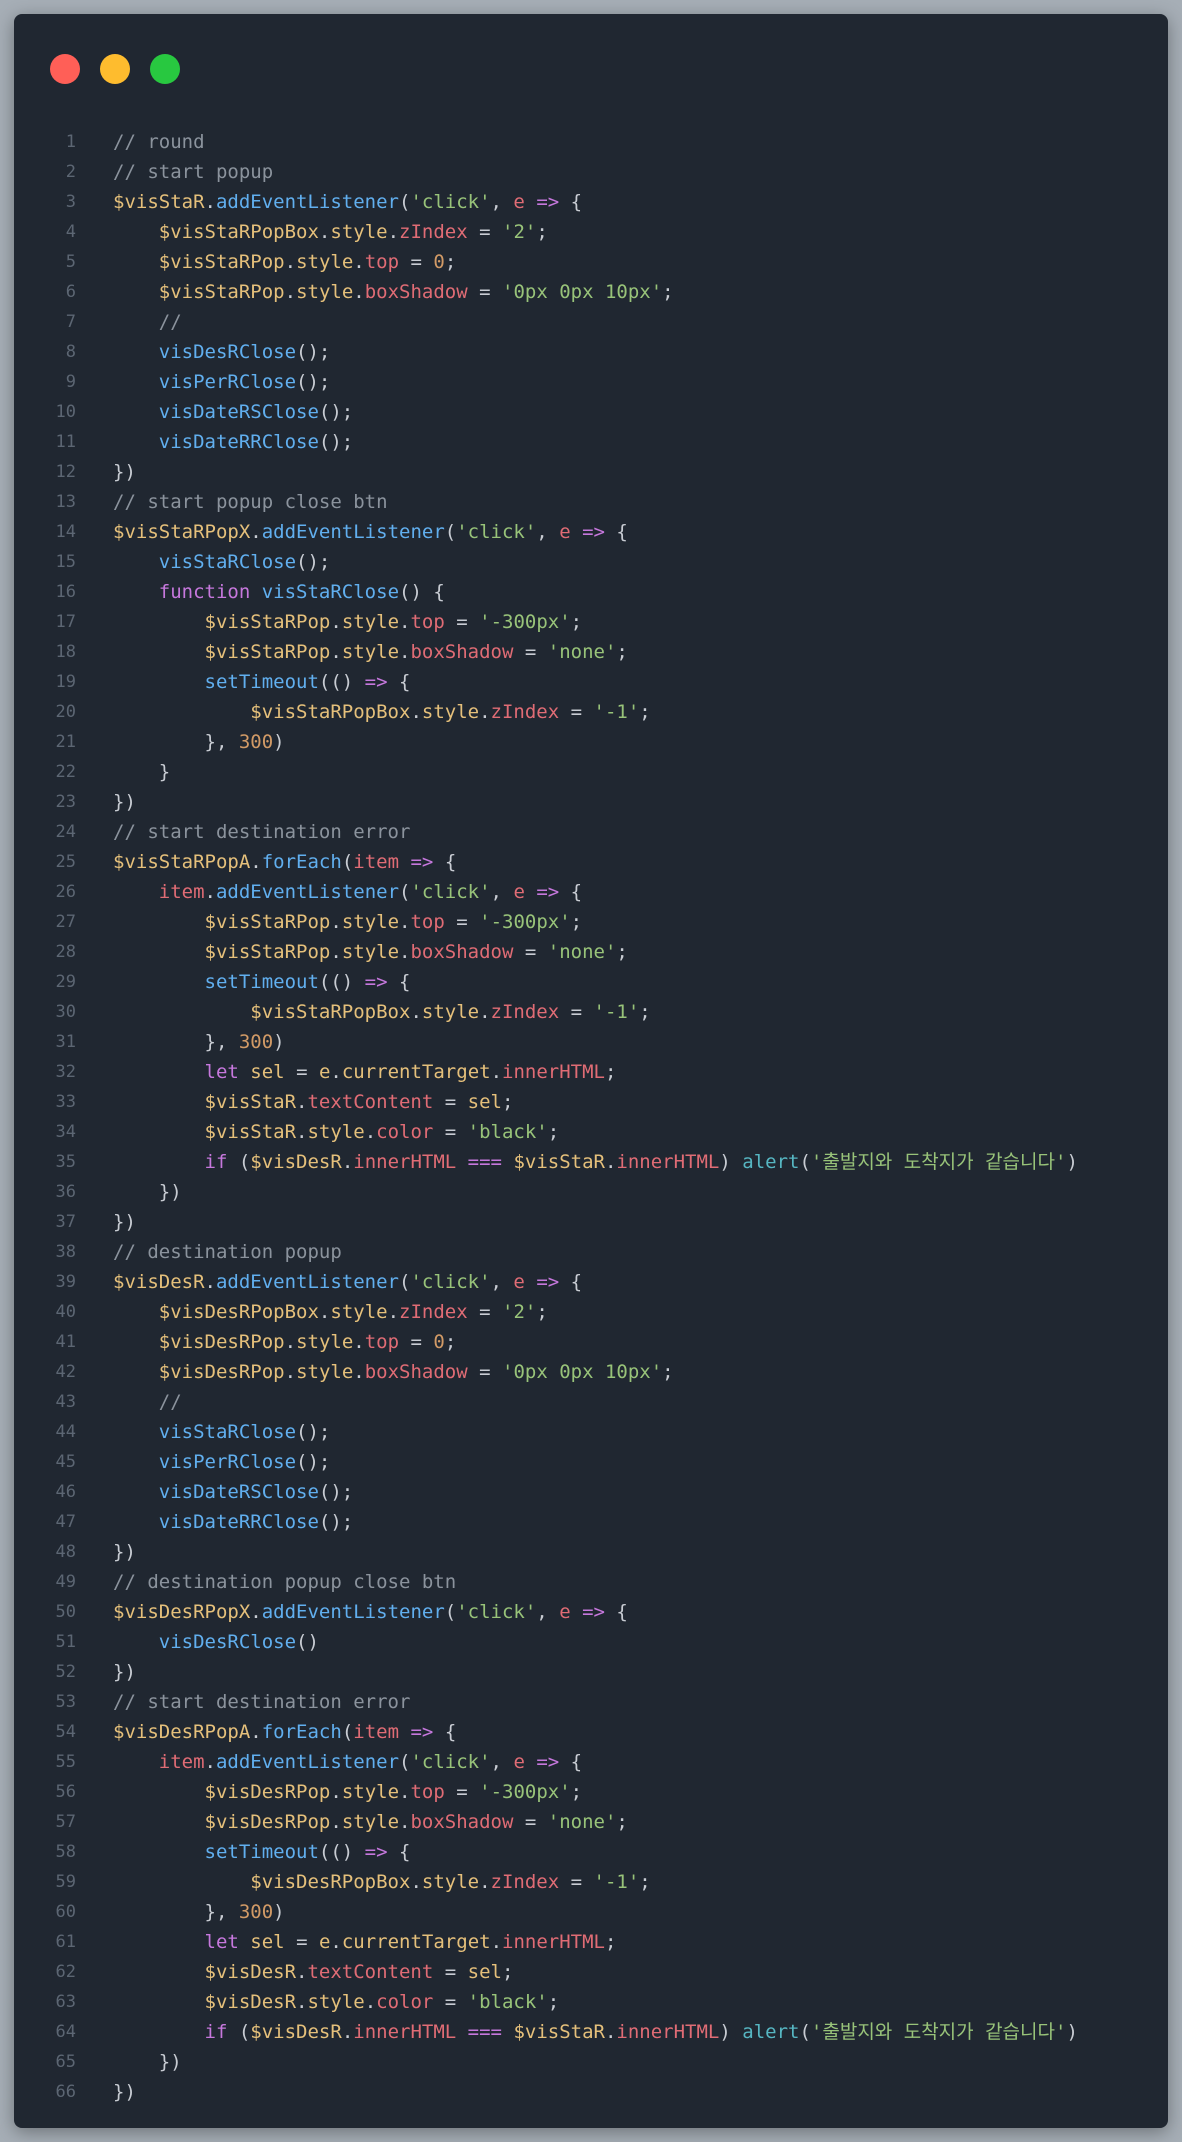 The width and height of the screenshot is (1182, 2142). Describe the element at coordinates (565, 1612) in the screenshot. I see `code-token: e` at that location.